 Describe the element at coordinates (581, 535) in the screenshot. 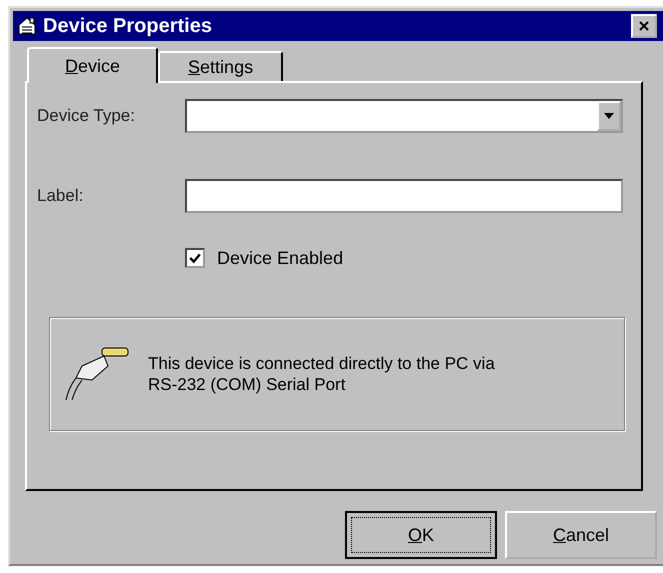

I see `cancel-button: Cancel` at that location.